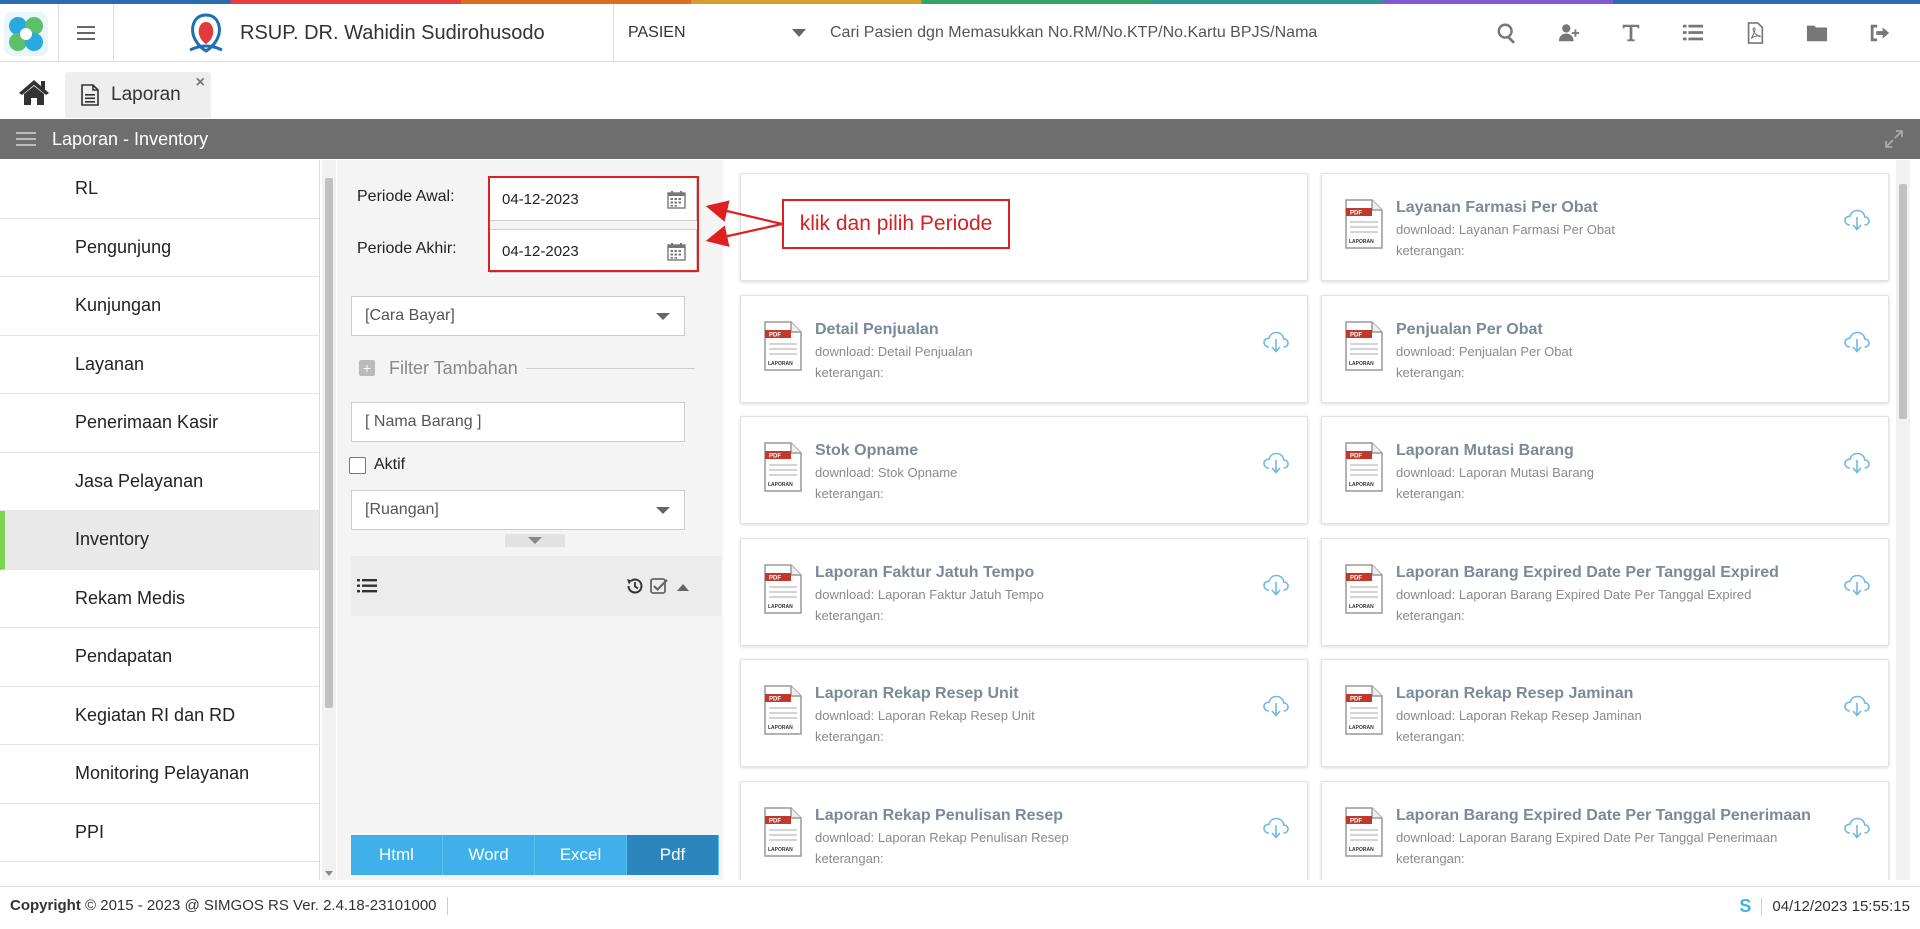  I want to click on export-word-button: Word, so click(489, 855).